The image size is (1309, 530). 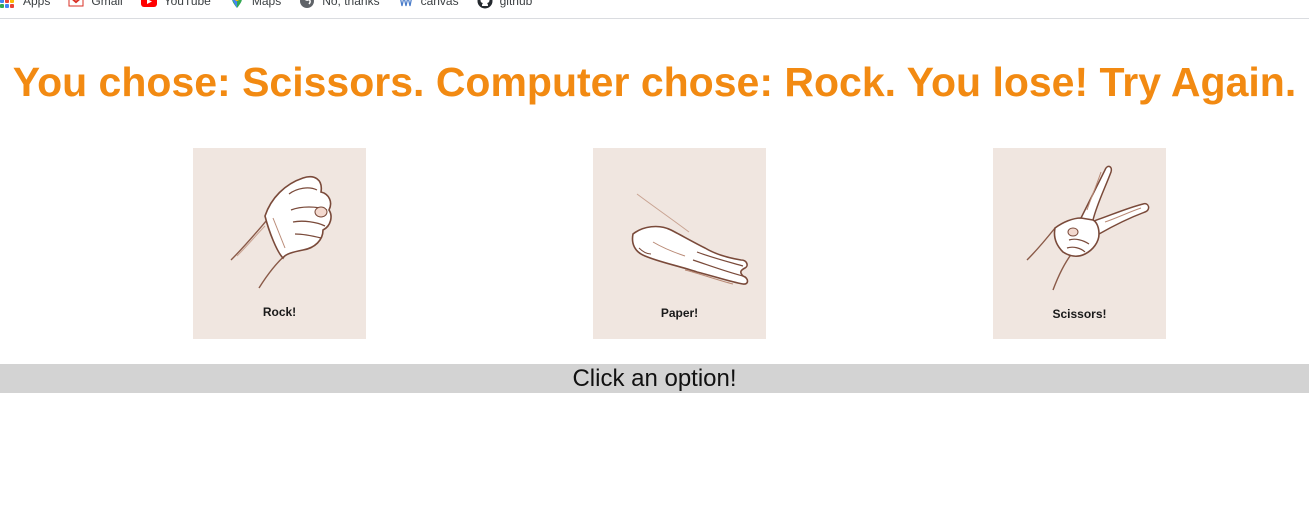 I want to click on bookmark-label: github, so click(x=516, y=4).